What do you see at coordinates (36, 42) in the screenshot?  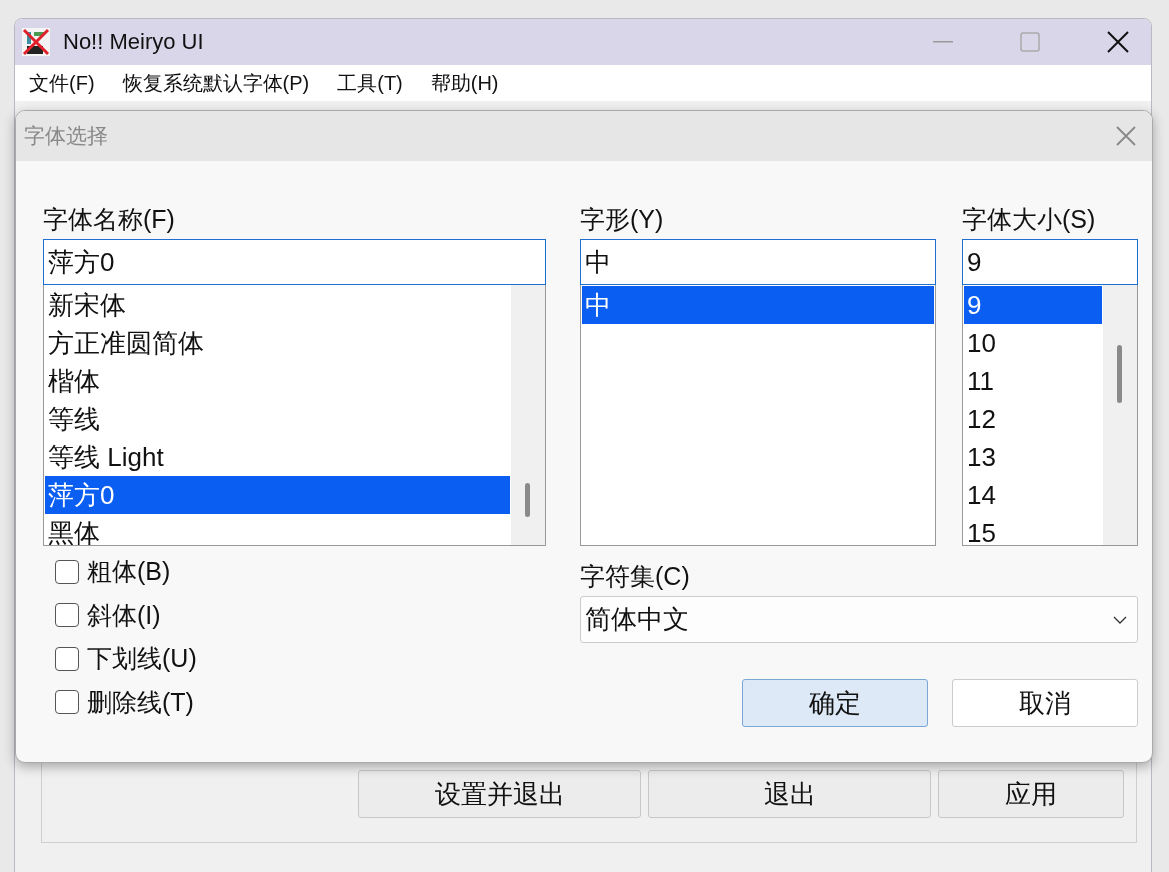 I see `app-icon` at bounding box center [36, 42].